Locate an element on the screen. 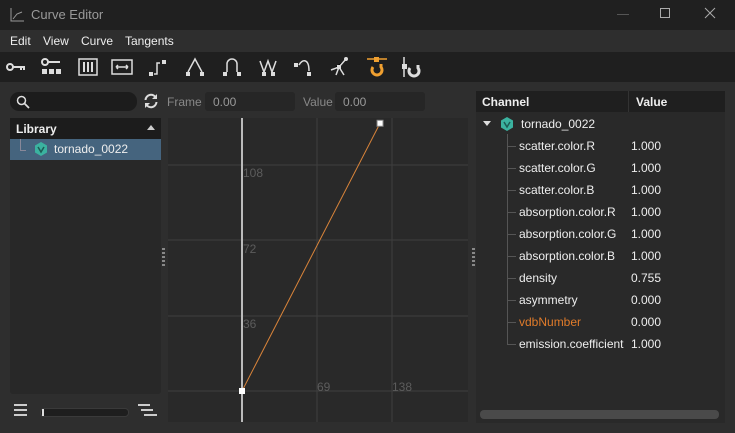 This screenshot has width=735, height=433. tree-root: tornado_0022 is located at coordinates (600, 124).